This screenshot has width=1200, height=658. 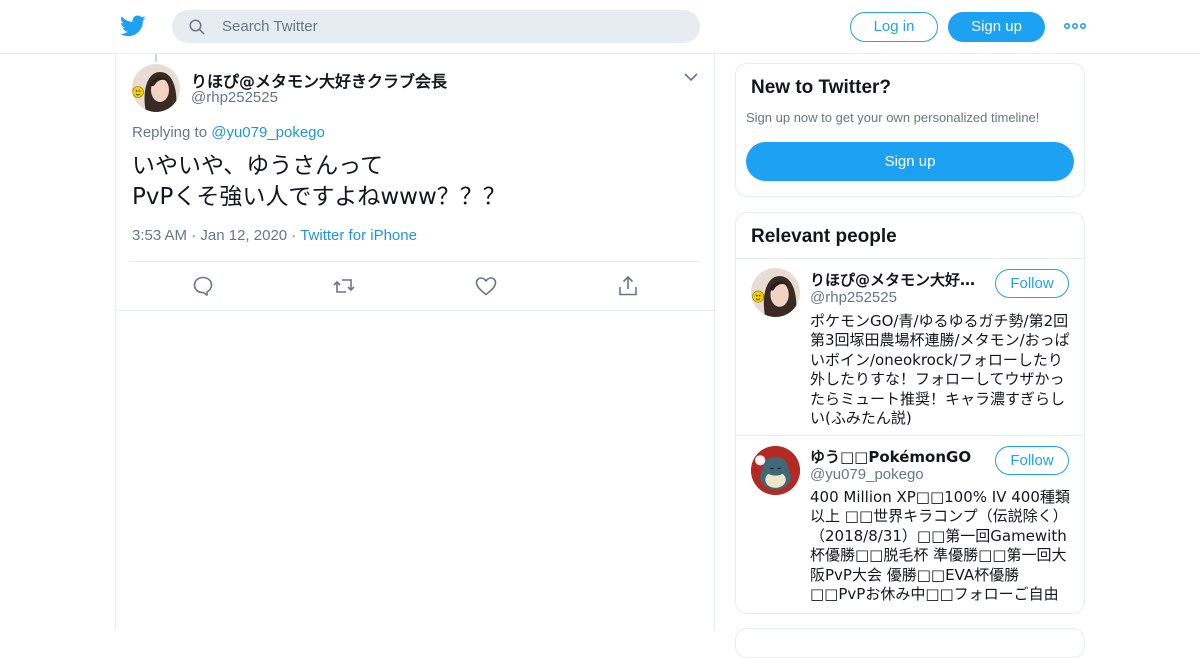 I want to click on person-handle: @rhp252525, so click(x=853, y=297).